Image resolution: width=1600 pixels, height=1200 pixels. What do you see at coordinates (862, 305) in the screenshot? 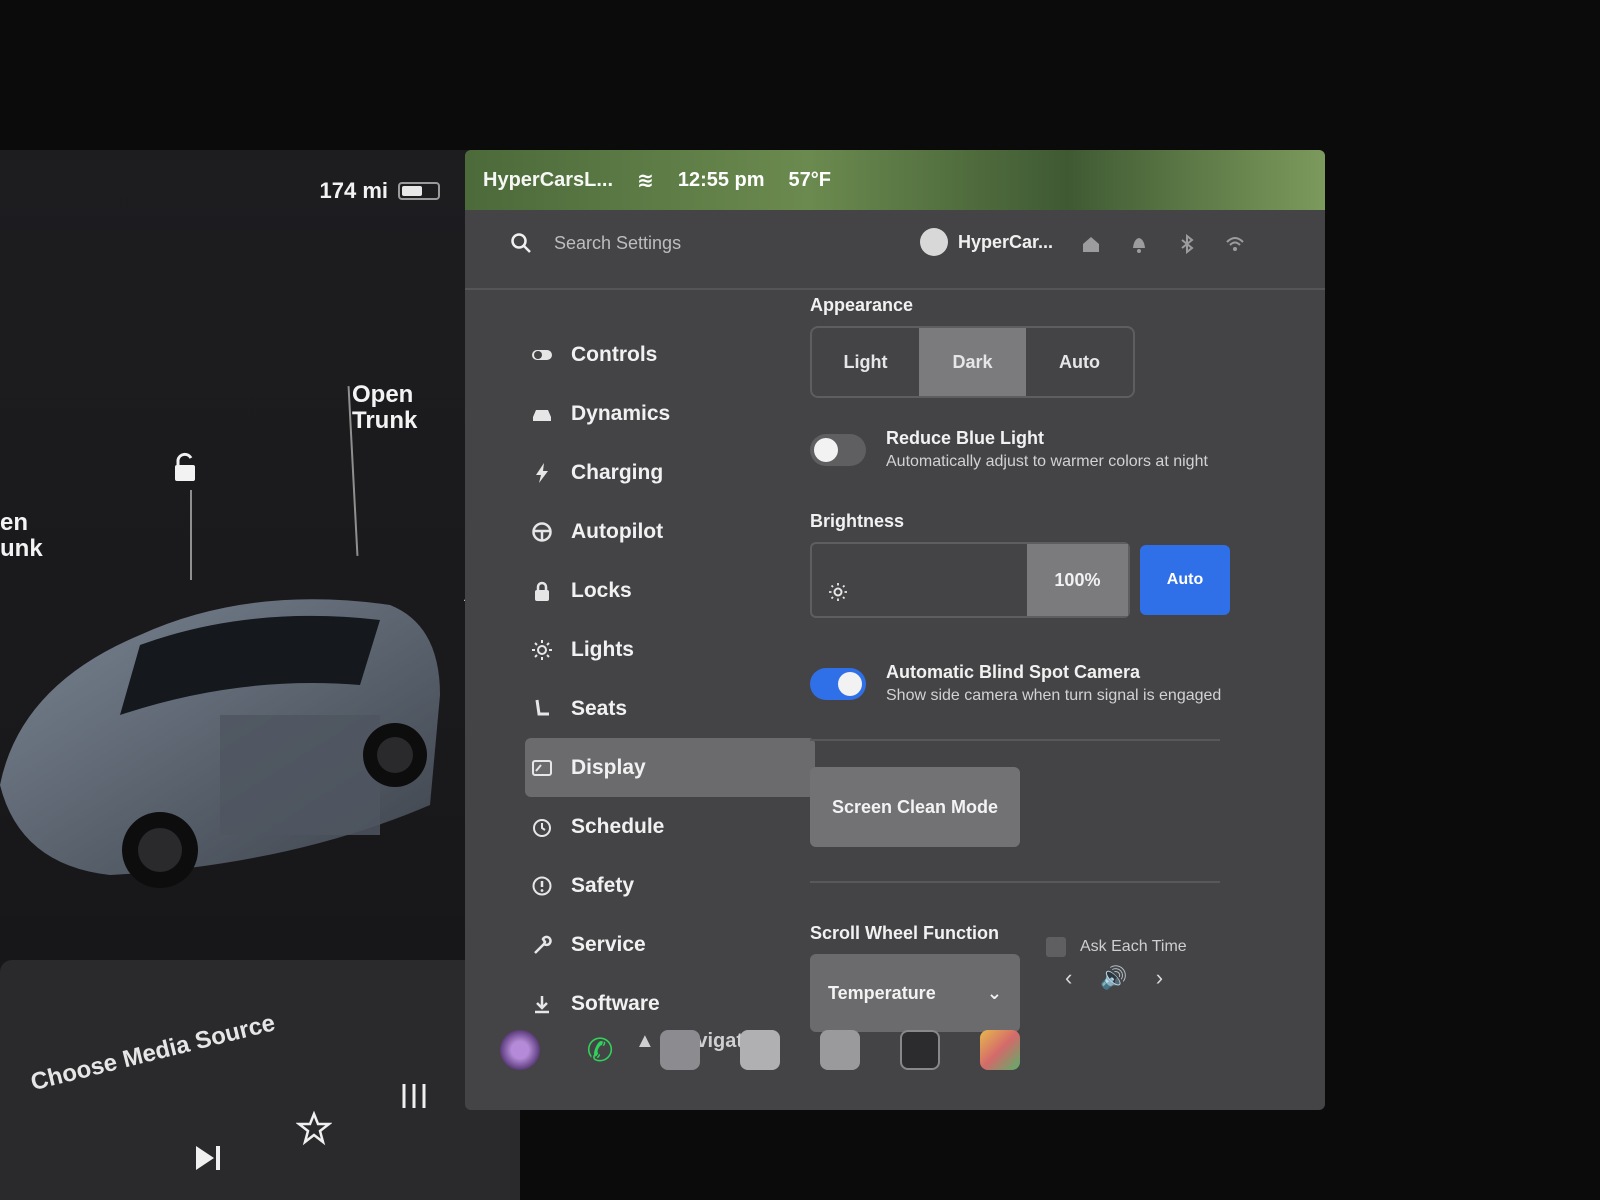
I see `appearance-label: Appearance` at bounding box center [862, 305].